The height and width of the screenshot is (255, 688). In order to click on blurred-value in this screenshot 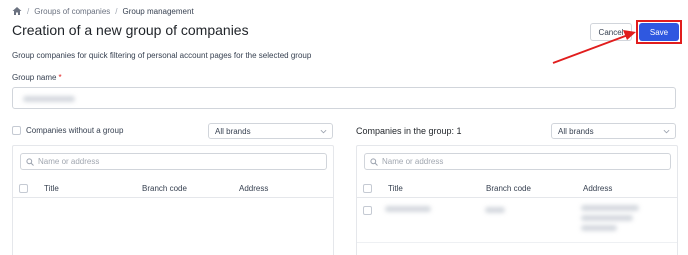, I will do `click(49, 99)`.